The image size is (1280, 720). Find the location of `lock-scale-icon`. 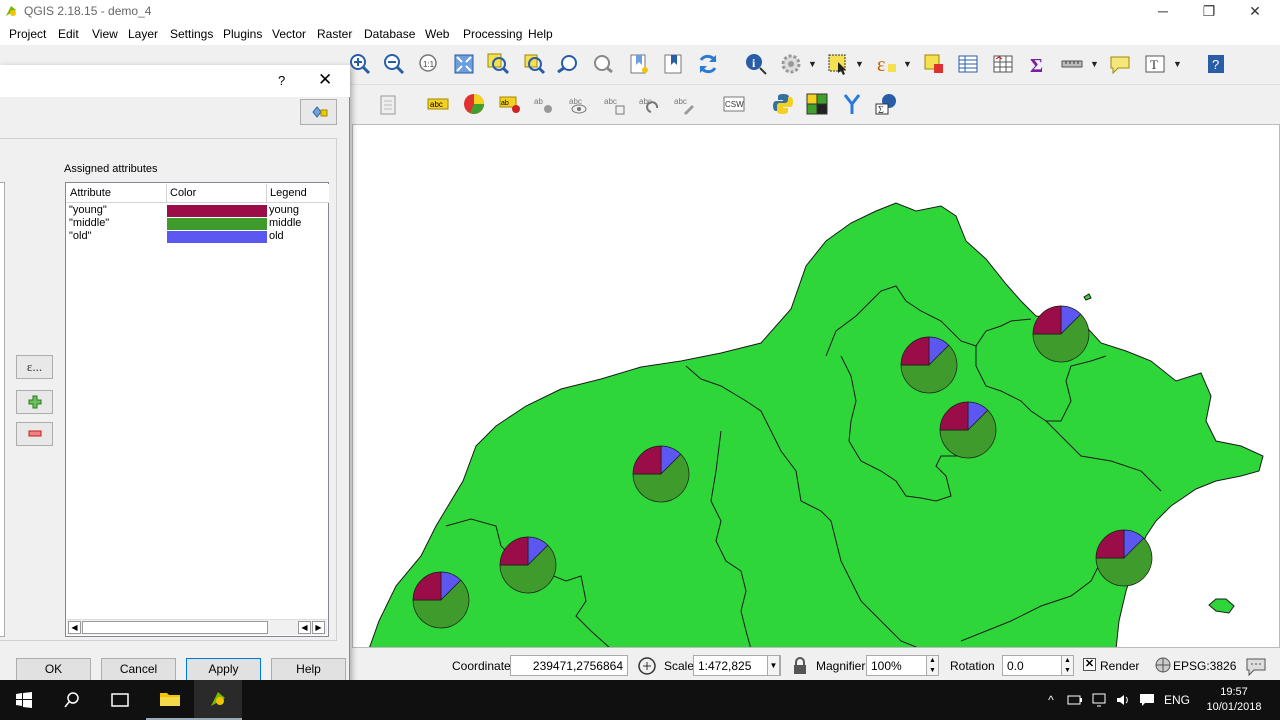

lock-scale-icon is located at coordinates (800, 666).